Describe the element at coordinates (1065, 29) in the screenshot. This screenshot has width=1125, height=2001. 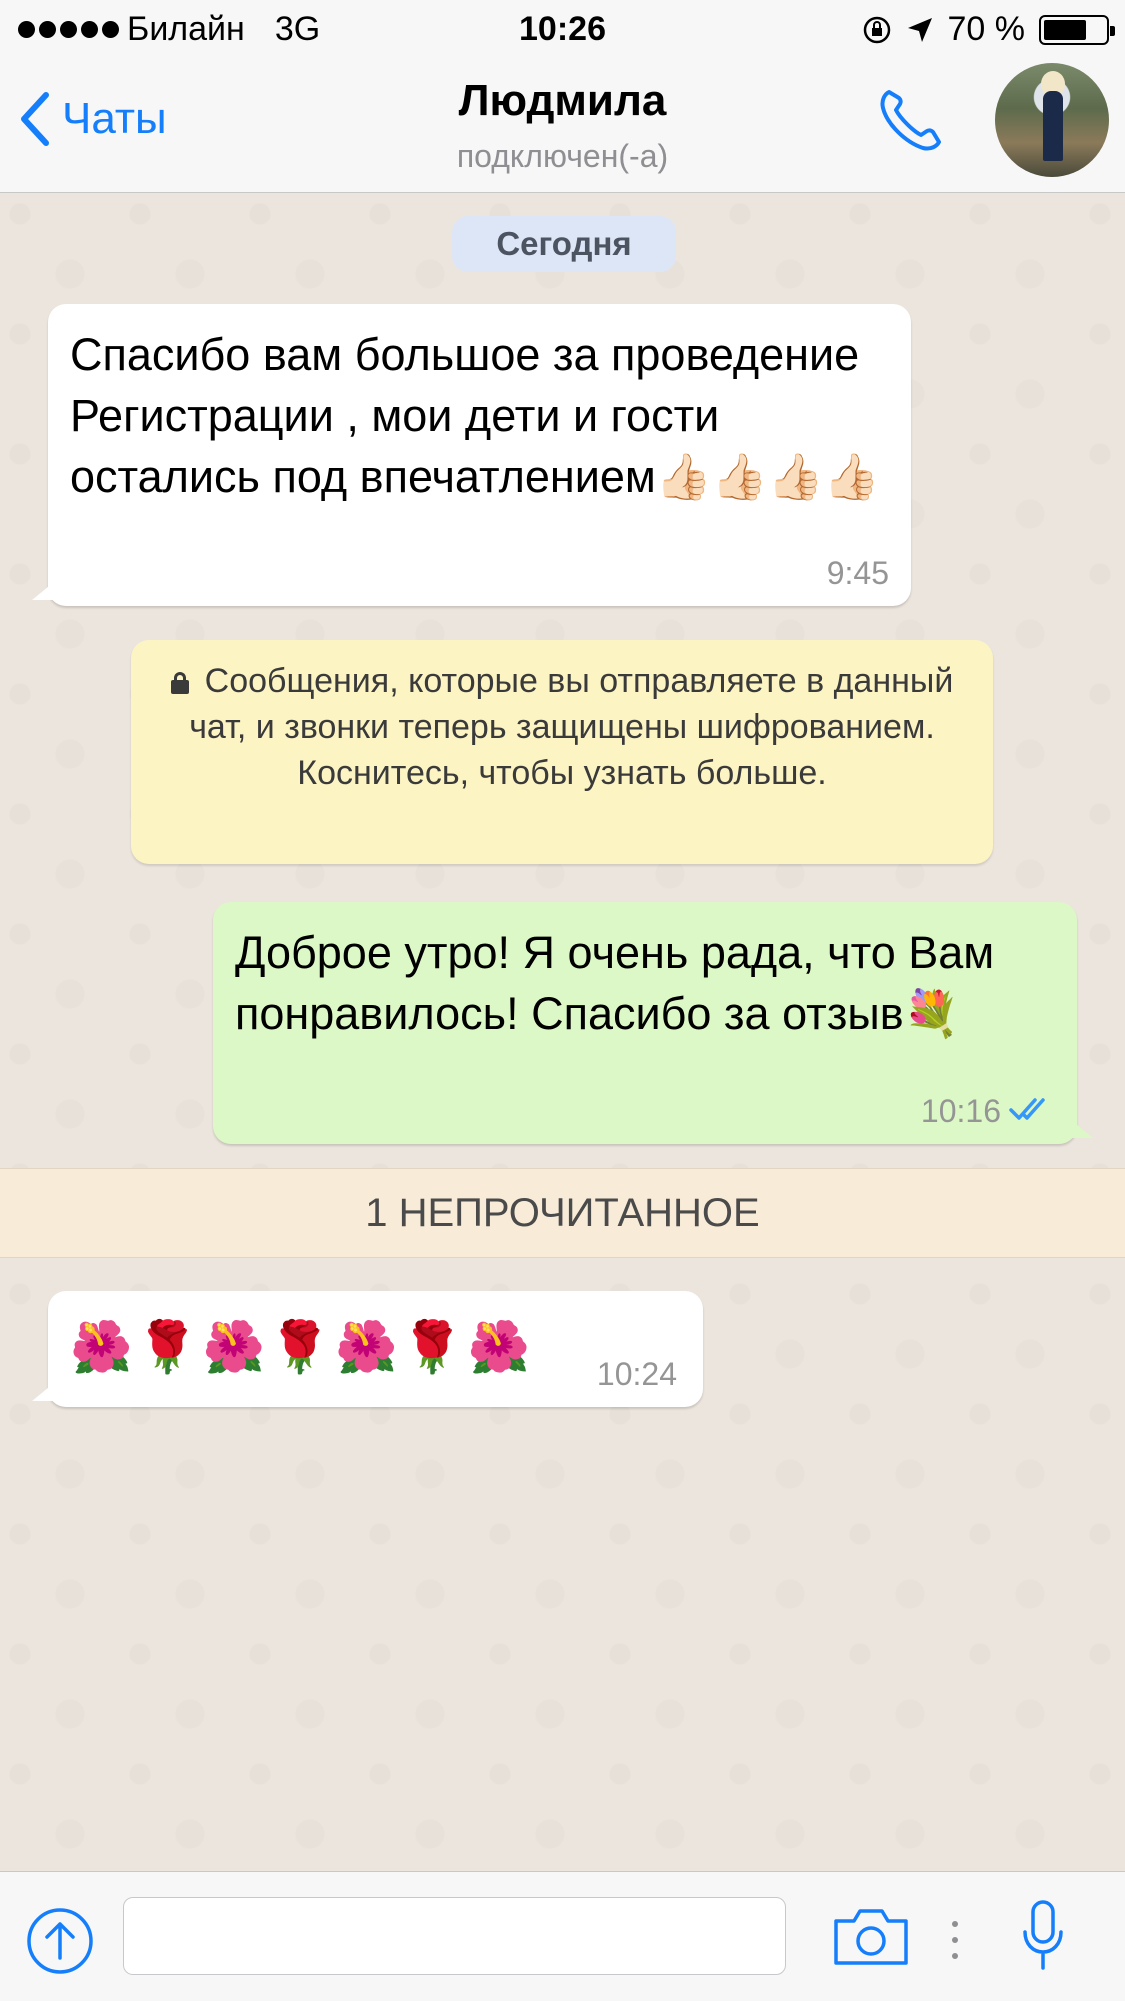
I see `battery-fill` at that location.